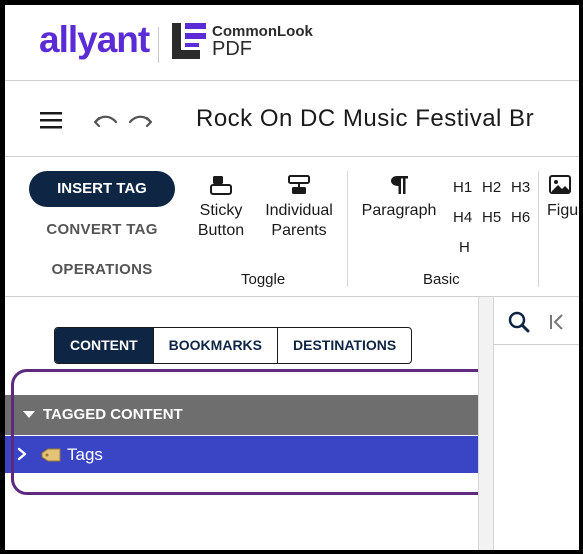 Image resolution: width=583 pixels, height=554 pixels. I want to click on redo-icon, so click(140, 121).